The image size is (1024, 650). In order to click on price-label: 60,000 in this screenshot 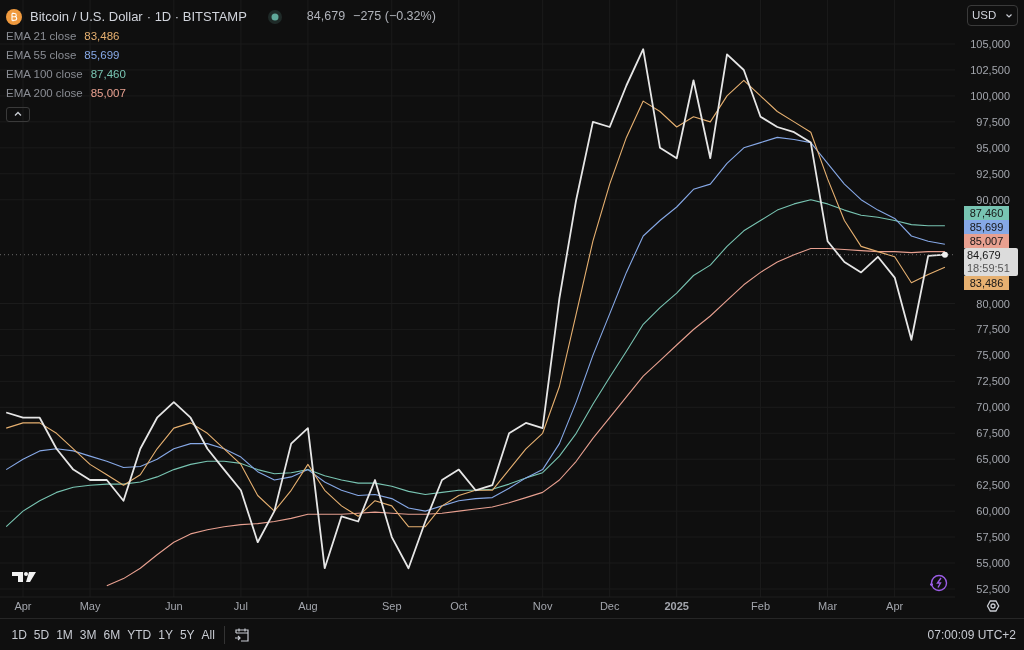, I will do `click(993, 511)`.